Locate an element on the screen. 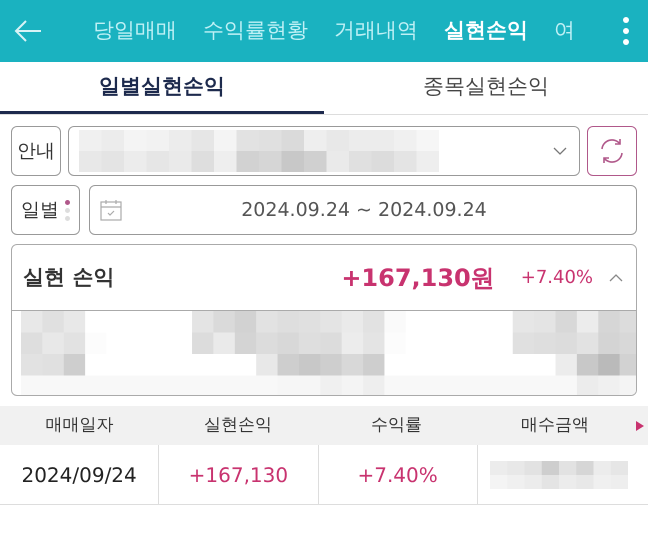 Image resolution: width=648 pixels, height=551 pixels. account-select is located at coordinates (324, 151).